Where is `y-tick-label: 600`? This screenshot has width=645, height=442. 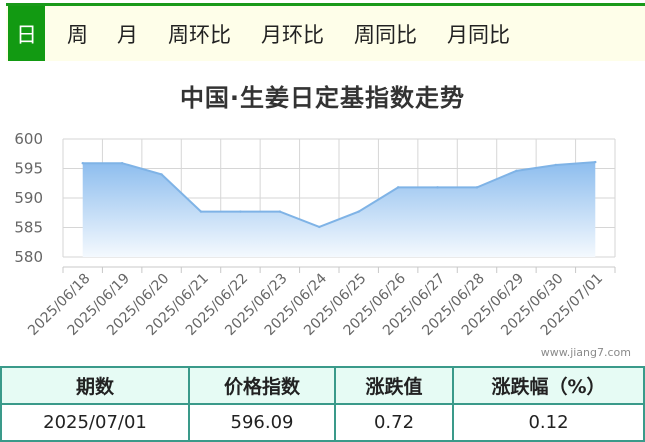 y-tick-label: 600 is located at coordinates (28, 139).